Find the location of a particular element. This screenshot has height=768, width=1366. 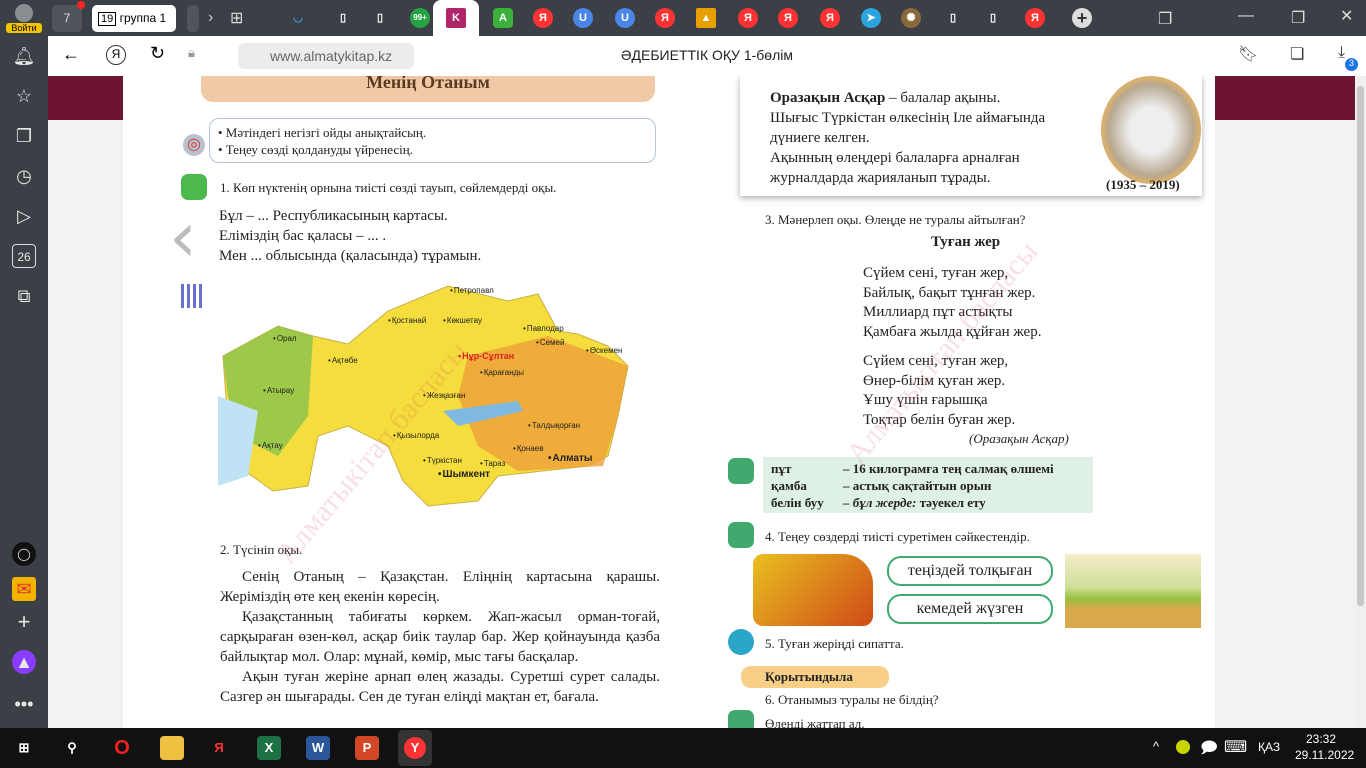

active-tab: K is located at coordinates (456, 18).